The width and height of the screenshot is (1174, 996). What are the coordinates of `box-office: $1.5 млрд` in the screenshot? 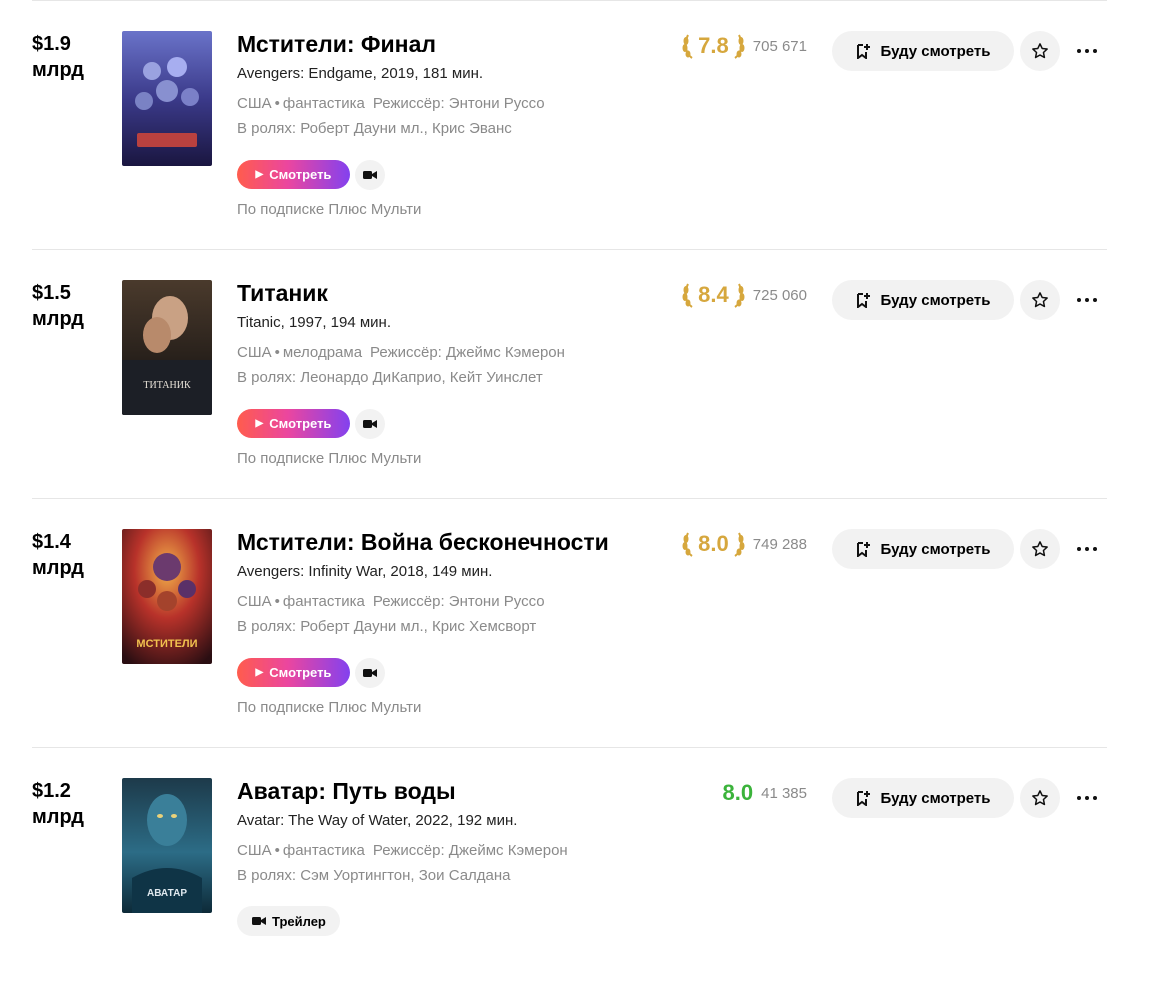 It's located at (58, 306).